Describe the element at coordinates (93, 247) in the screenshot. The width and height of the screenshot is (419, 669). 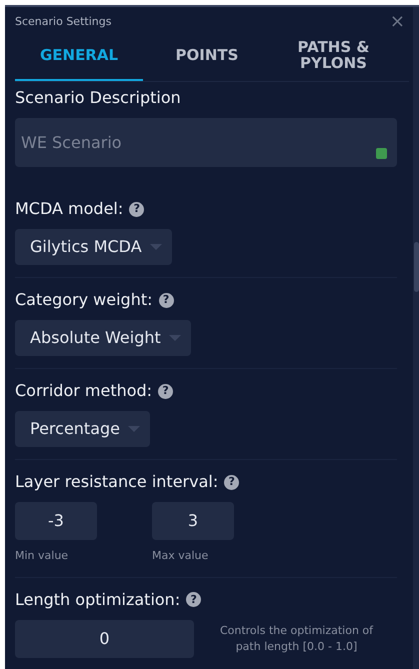
I see `dropdown: Gilytics MCDA` at that location.